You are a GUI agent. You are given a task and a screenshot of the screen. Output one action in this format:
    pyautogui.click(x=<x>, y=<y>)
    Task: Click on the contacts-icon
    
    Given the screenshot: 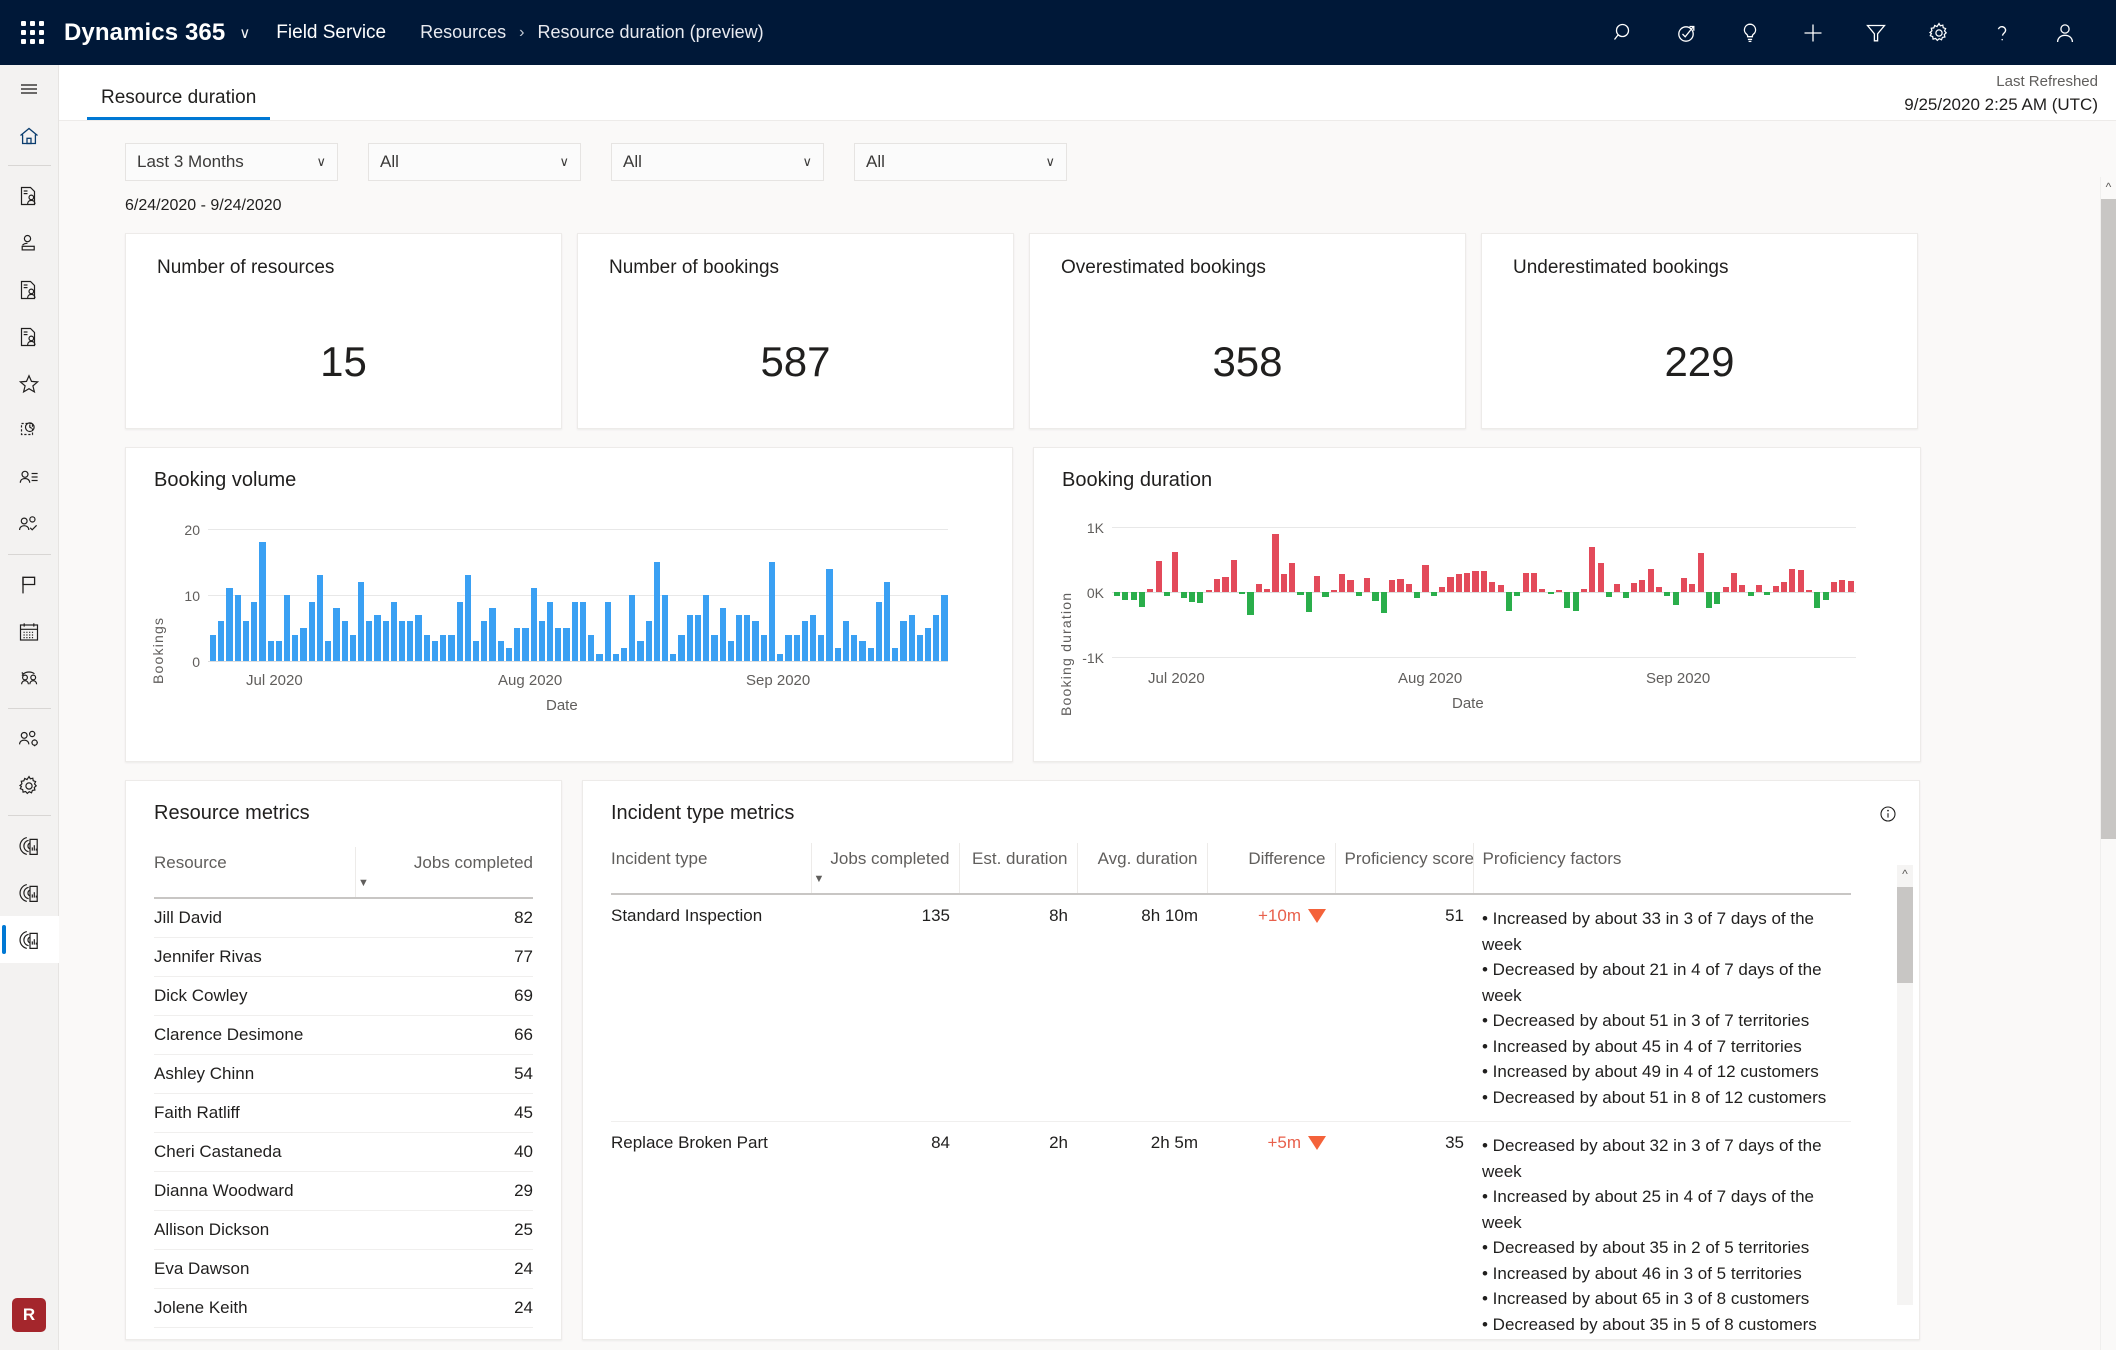 What is the action you would take?
    pyautogui.click(x=29, y=524)
    